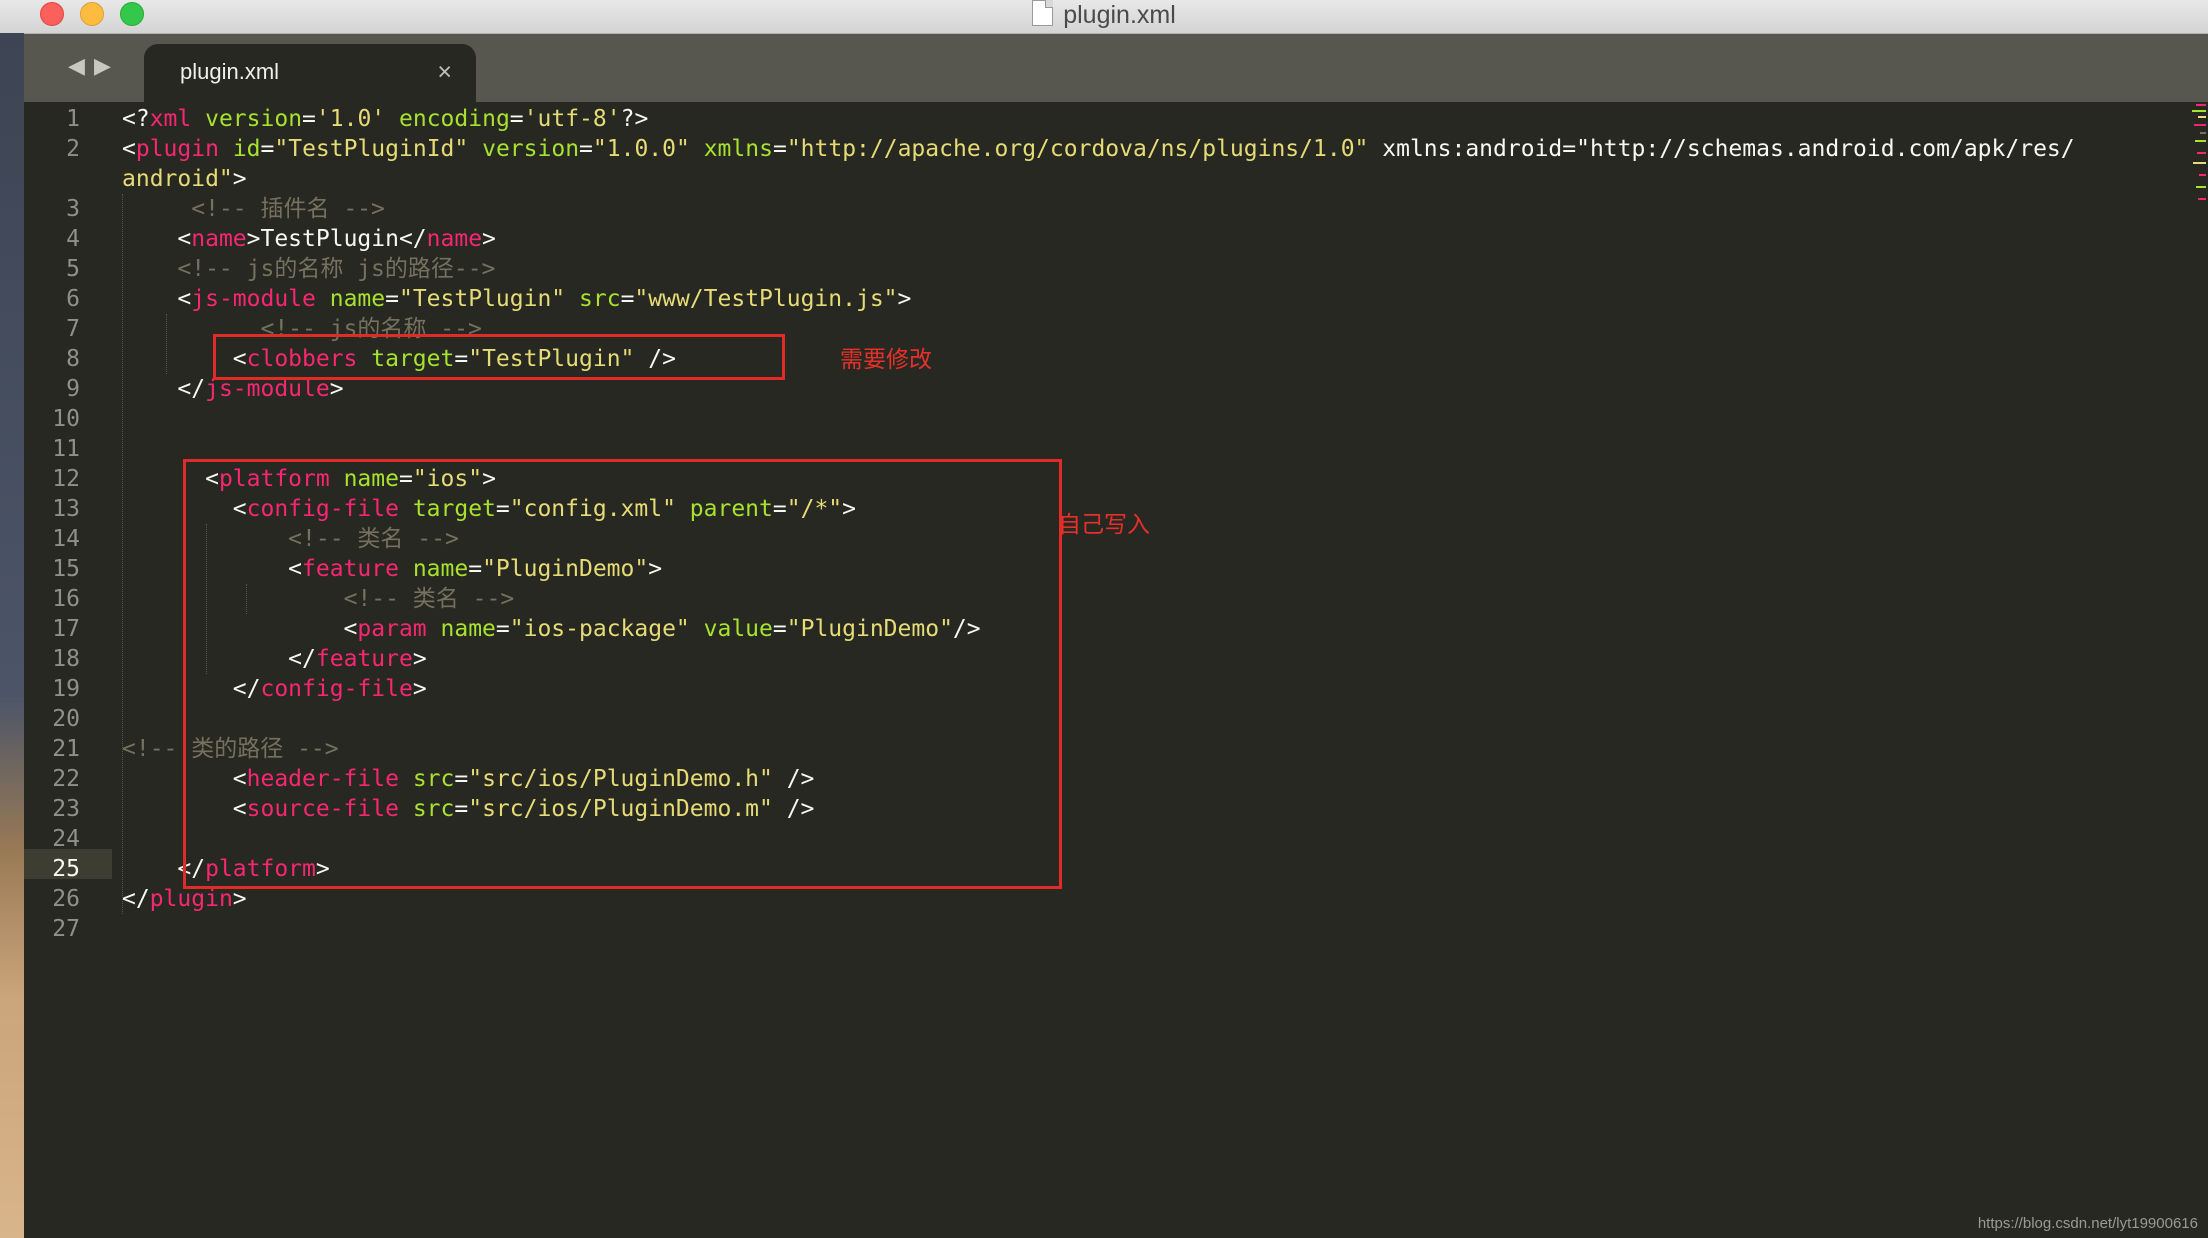  Describe the element at coordinates (2199, 162) in the screenshot. I see `minimap` at that location.